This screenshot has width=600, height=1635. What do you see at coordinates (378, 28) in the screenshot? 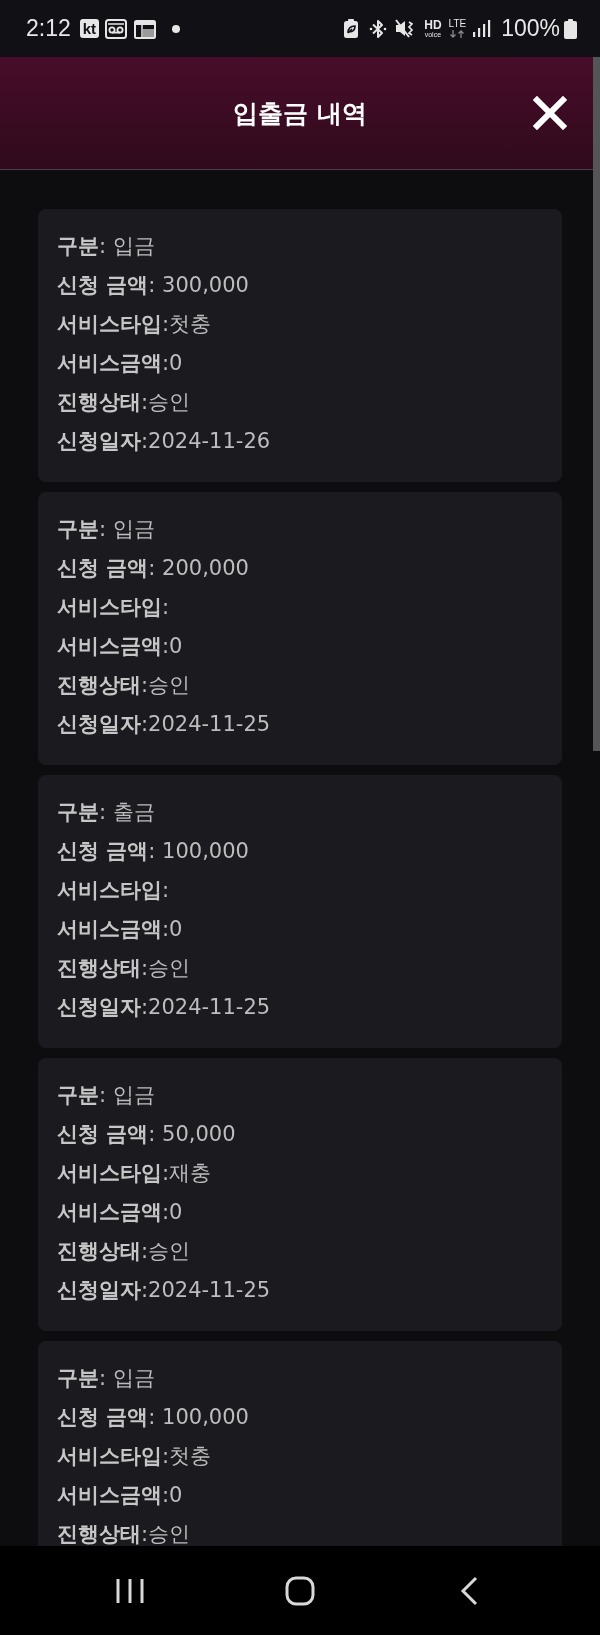
I see `bluetooth-icon` at bounding box center [378, 28].